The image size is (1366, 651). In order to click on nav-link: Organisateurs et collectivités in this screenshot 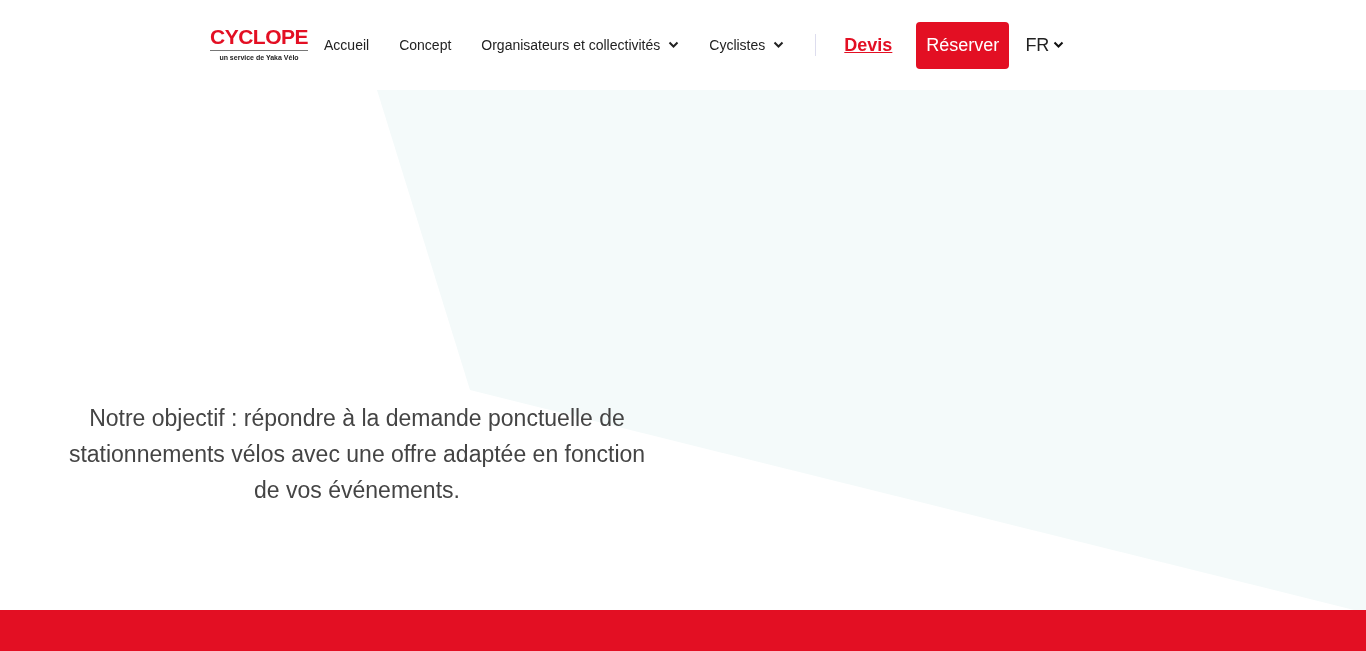, I will do `click(580, 45)`.